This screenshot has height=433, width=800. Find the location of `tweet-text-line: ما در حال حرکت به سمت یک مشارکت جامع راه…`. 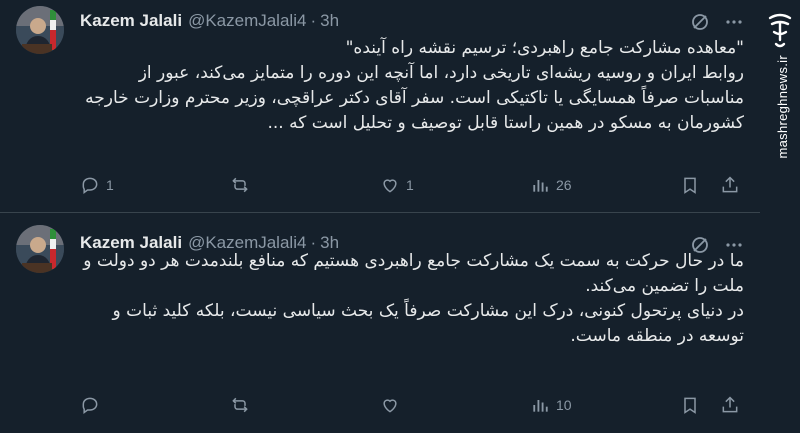

tweet-text-line: ما در حال حرکت به سمت یک مشارکت جامع راه… is located at coordinates (413, 273).